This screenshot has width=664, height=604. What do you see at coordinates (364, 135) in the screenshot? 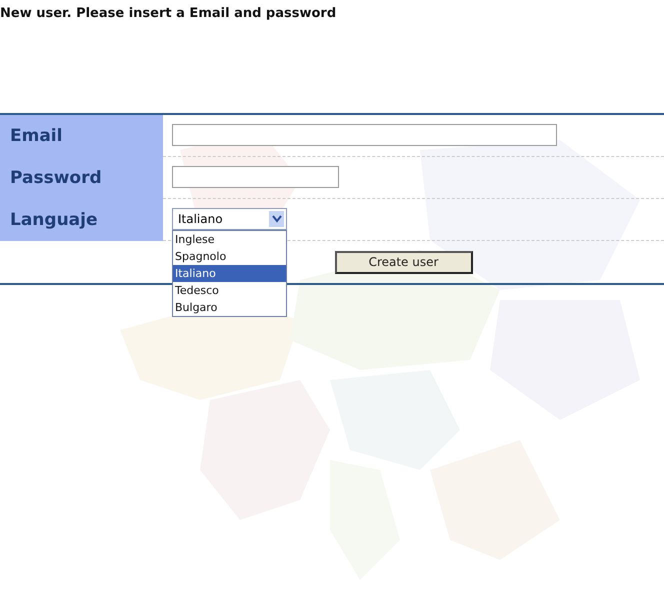
I see `email-field` at bounding box center [364, 135].